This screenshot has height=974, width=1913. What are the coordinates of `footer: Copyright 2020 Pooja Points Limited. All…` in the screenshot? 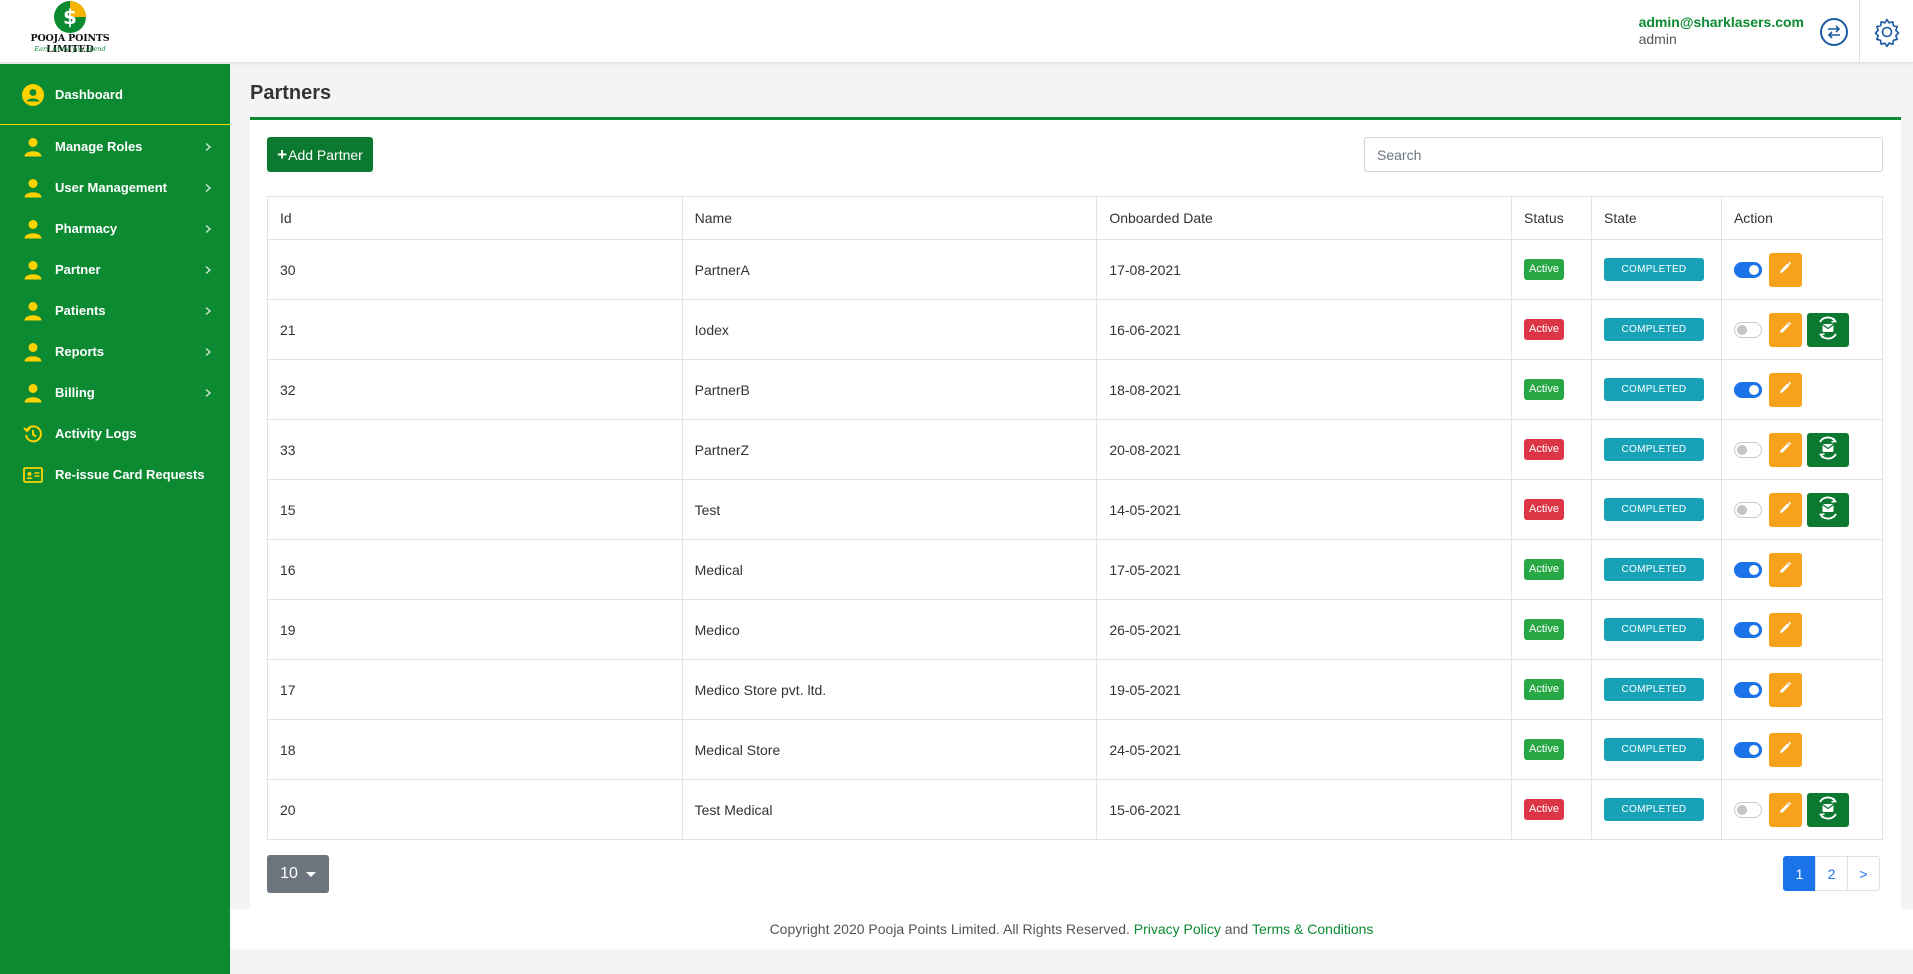 It's located at (1071, 929).